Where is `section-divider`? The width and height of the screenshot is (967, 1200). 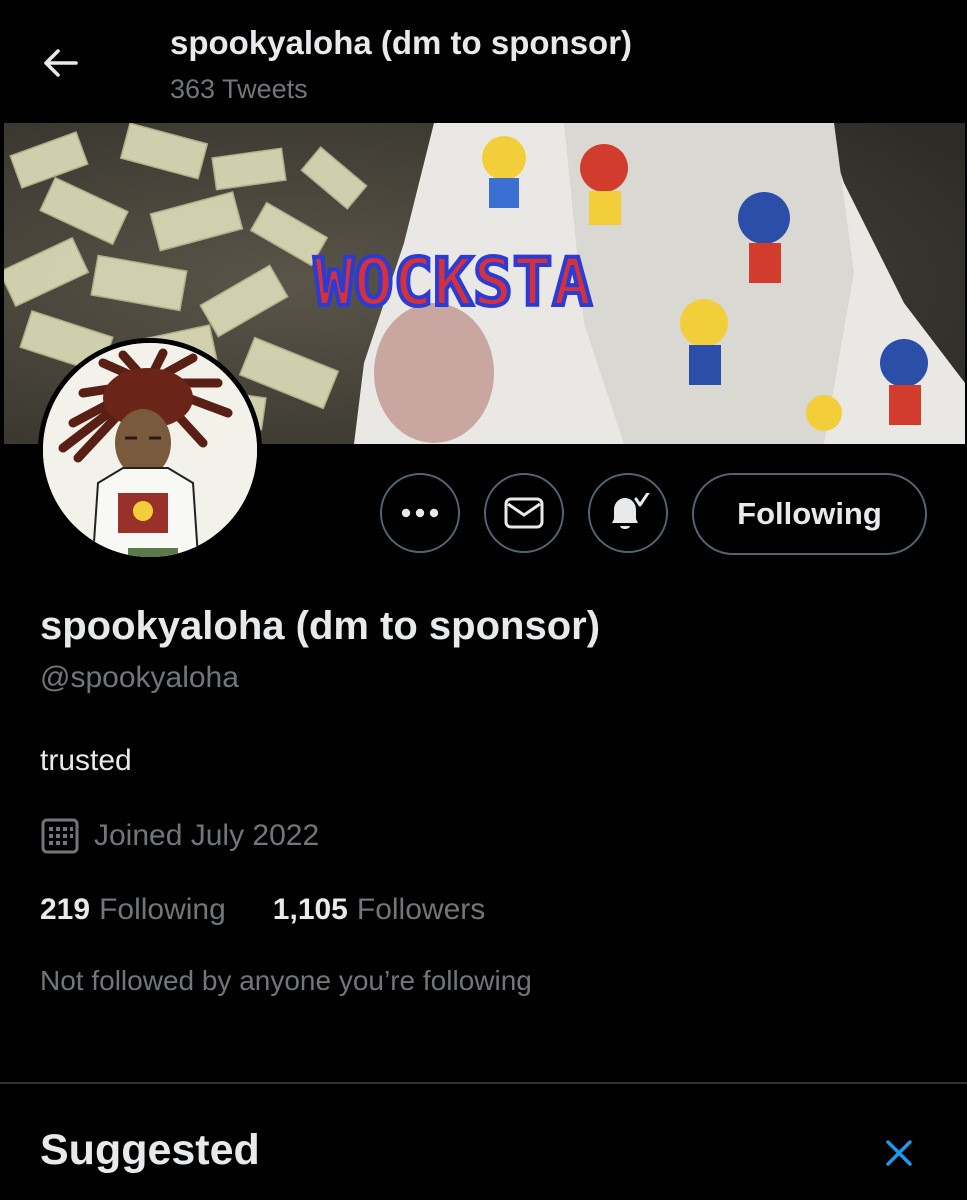
section-divider is located at coordinates (483, 1083).